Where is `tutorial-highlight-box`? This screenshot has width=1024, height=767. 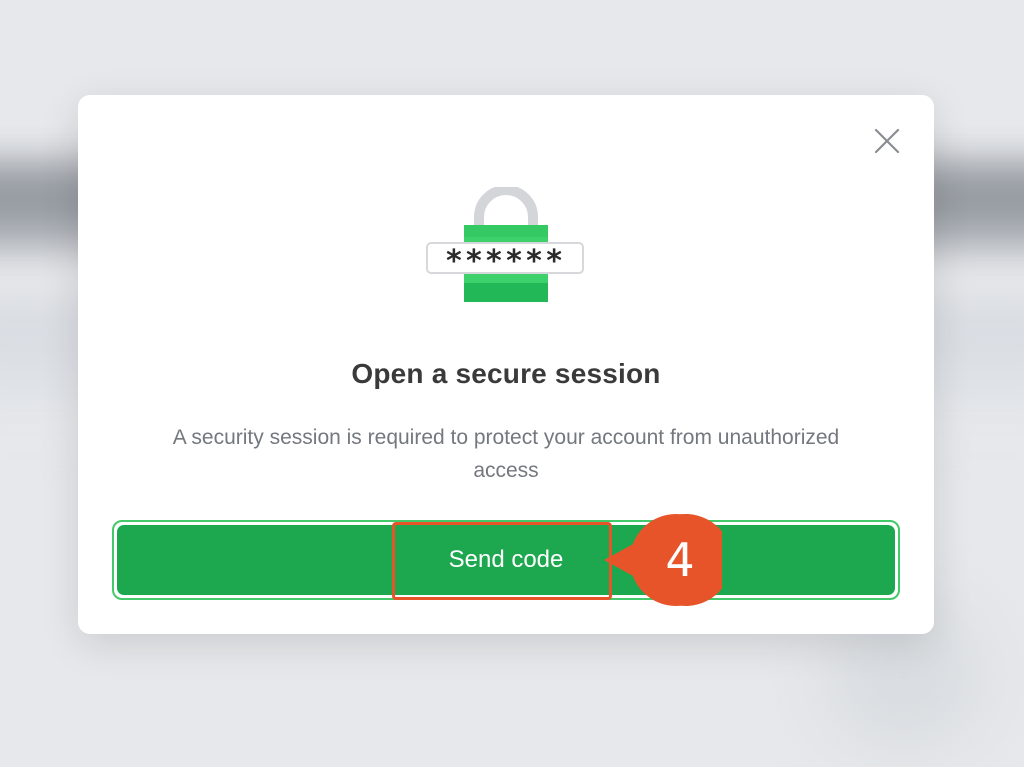 tutorial-highlight-box is located at coordinates (502, 561).